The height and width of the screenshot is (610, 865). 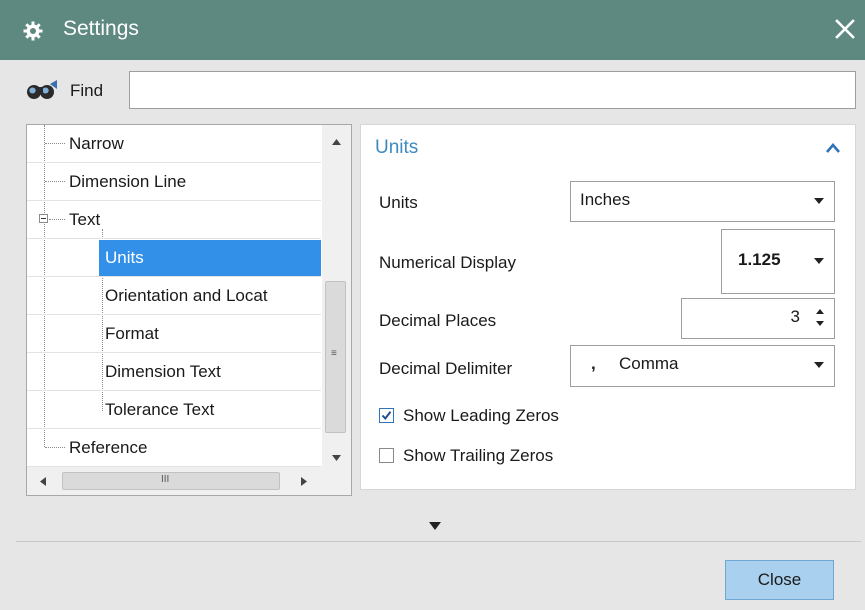 I want to click on tree-item-dimension-text: Dimension Text, so click(x=174, y=372).